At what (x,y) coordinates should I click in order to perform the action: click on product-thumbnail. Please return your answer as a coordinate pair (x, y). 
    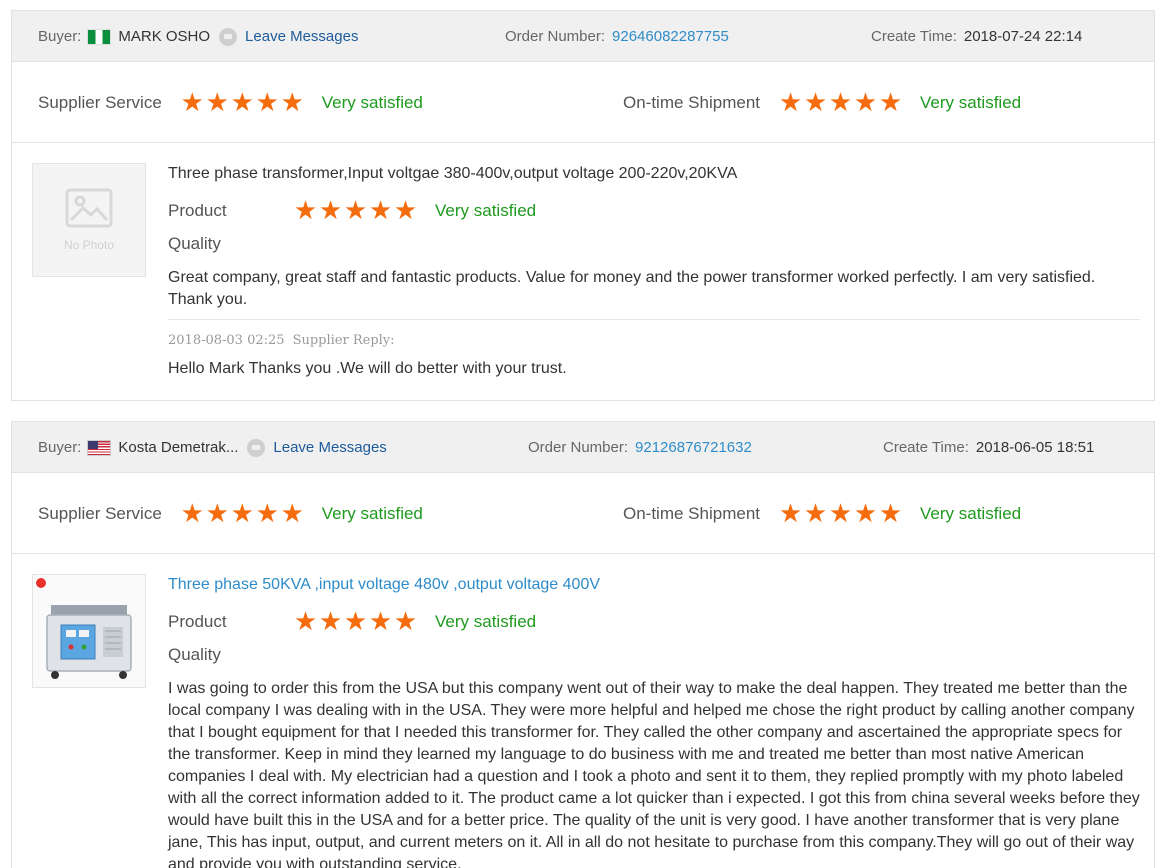
    Looking at the image, I should click on (89, 631).